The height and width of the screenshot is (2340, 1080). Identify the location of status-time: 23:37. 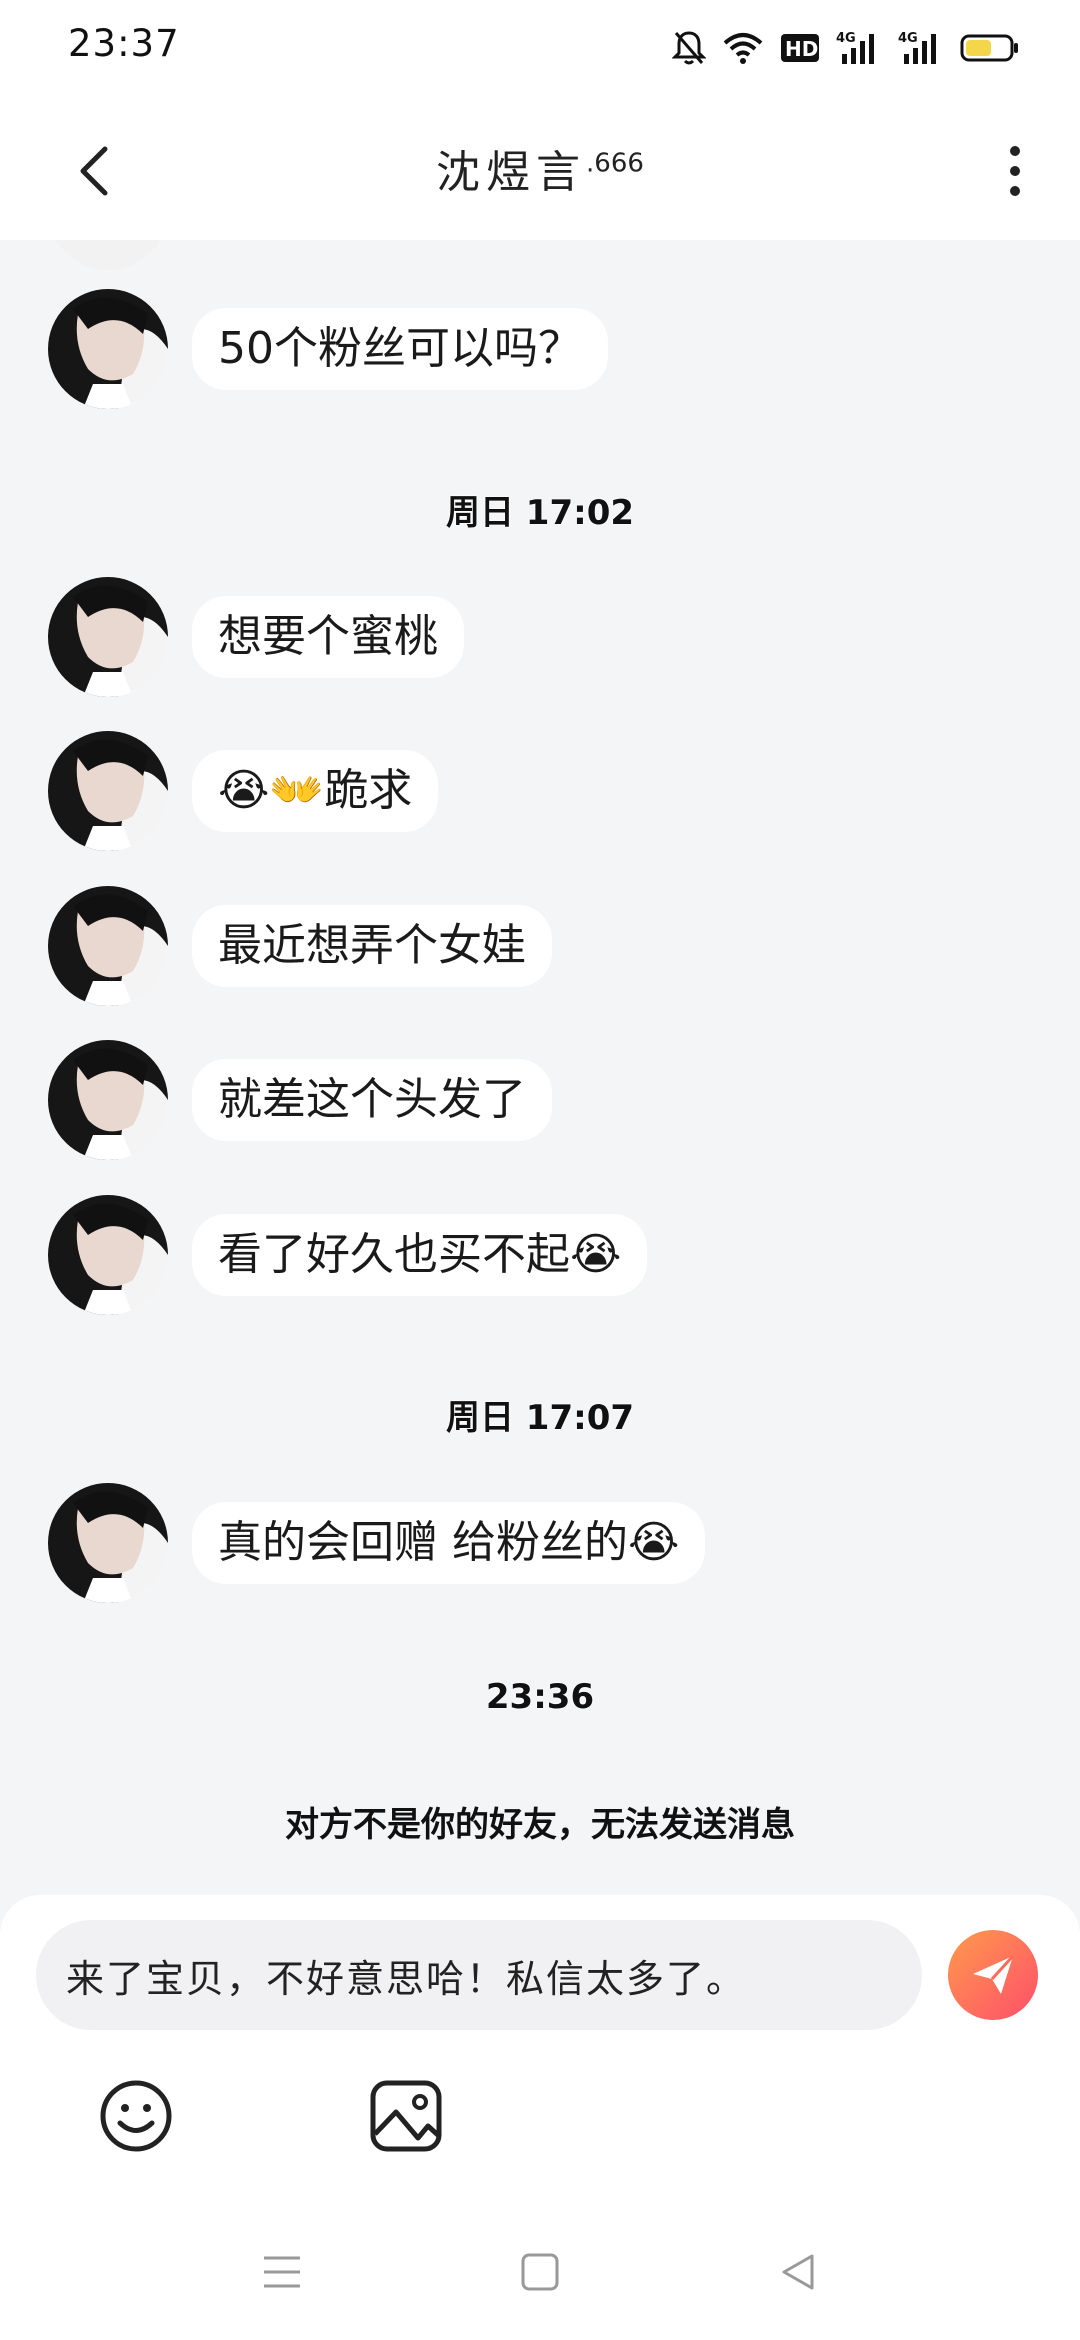
(124, 43).